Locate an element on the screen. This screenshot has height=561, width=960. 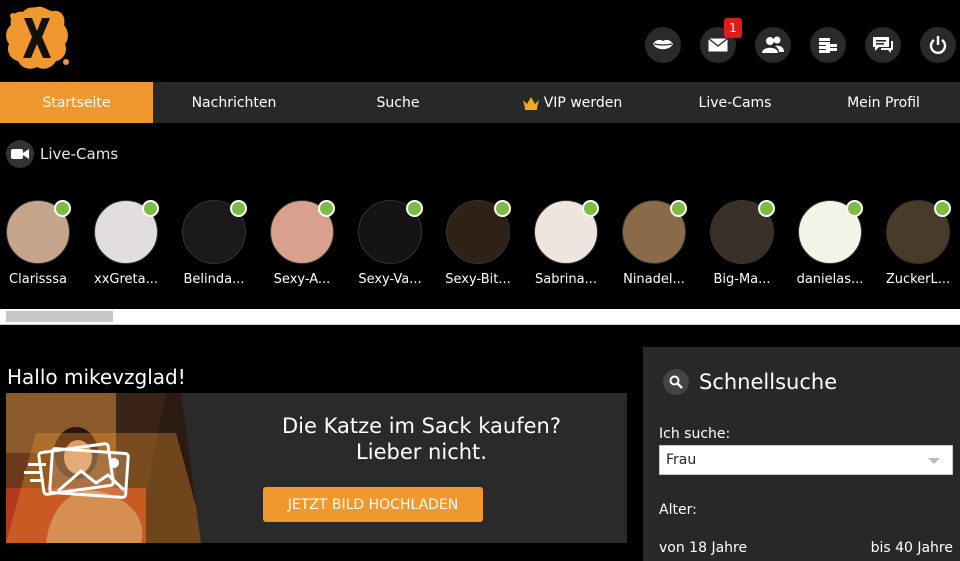
banner-text: Die Katze im Sack kaufen? Lieber nicht. is located at coordinates (421, 439).